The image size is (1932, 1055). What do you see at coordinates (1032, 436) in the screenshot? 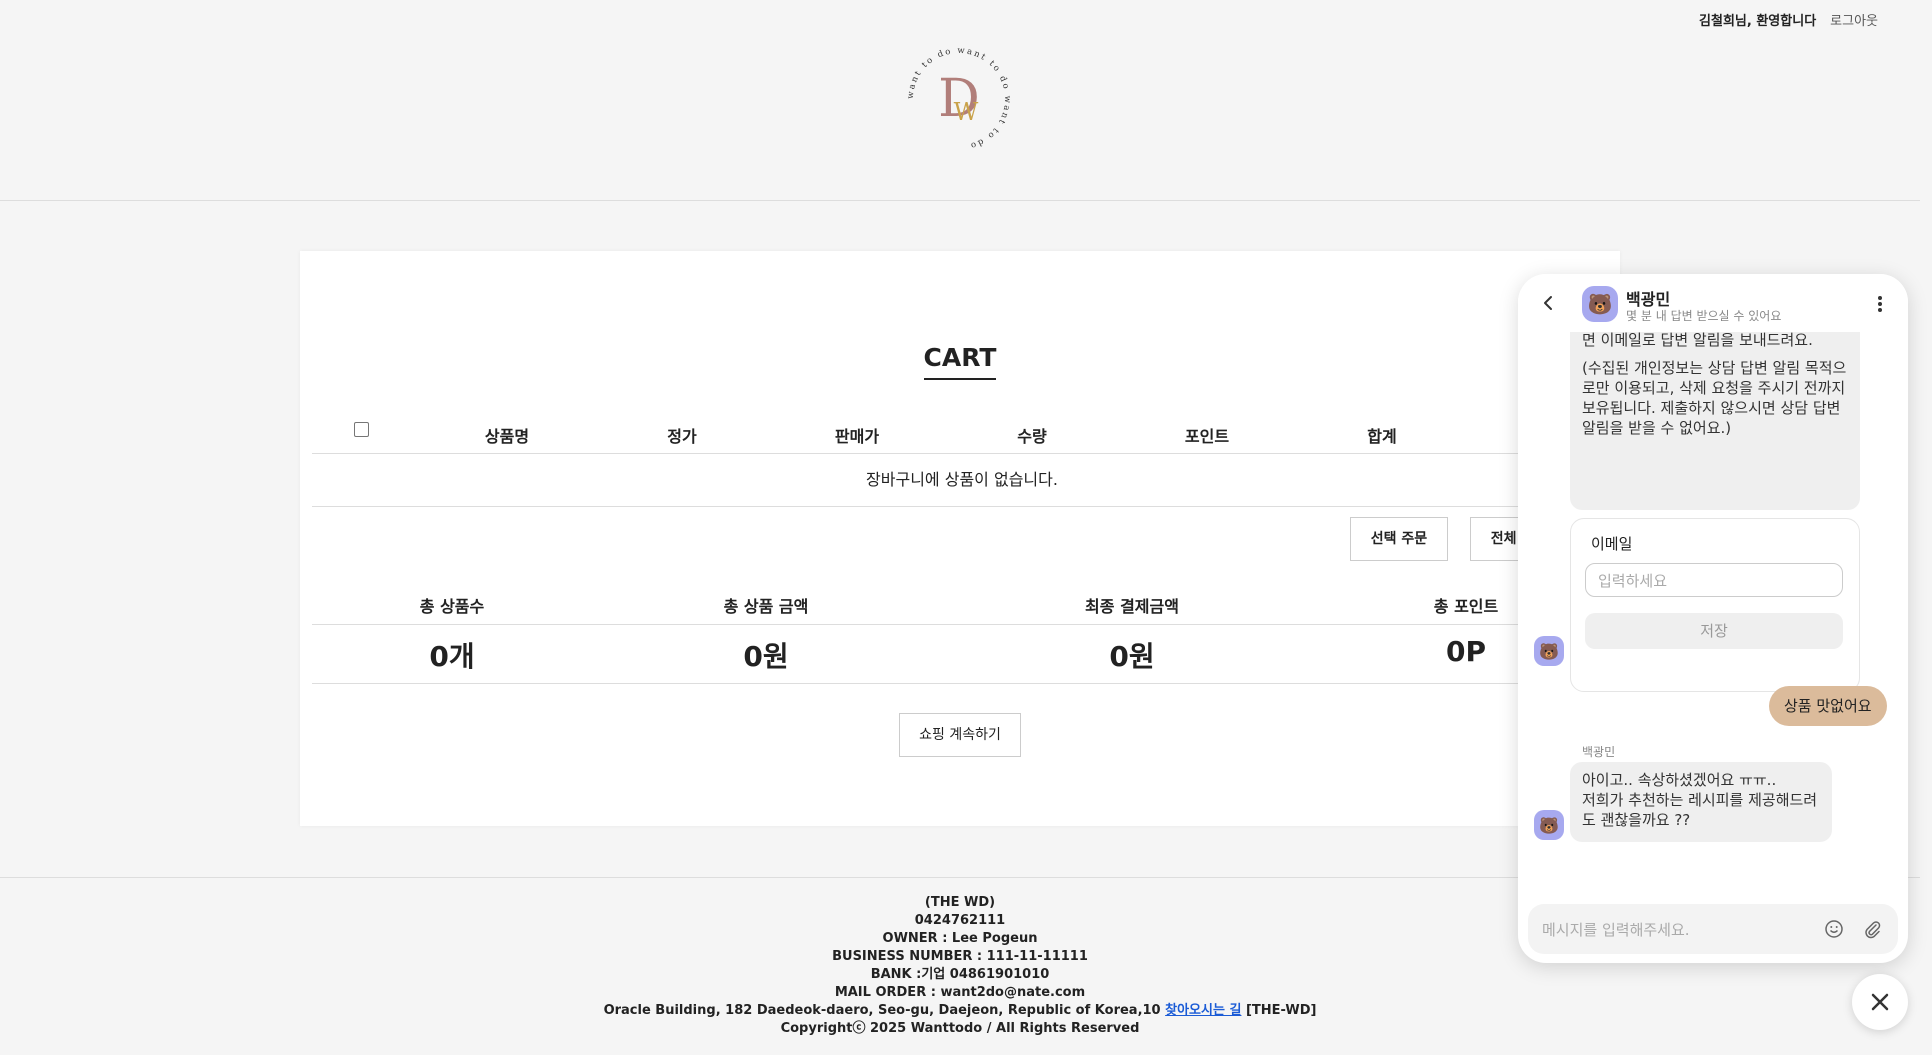
I see `col-quantity: 수량` at bounding box center [1032, 436].